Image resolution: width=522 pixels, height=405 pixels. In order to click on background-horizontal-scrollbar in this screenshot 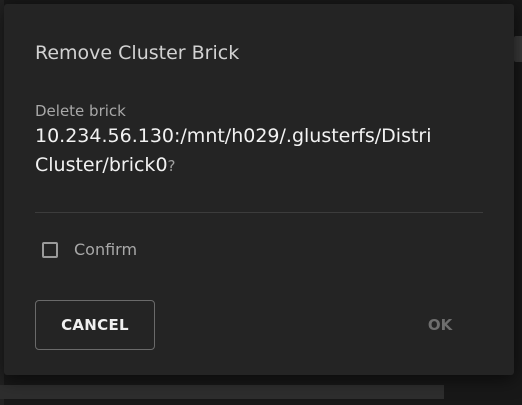, I will do `click(222, 392)`.